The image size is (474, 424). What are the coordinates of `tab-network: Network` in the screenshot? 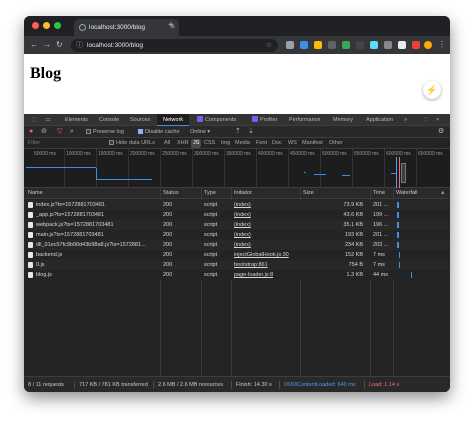 It's located at (173, 120).